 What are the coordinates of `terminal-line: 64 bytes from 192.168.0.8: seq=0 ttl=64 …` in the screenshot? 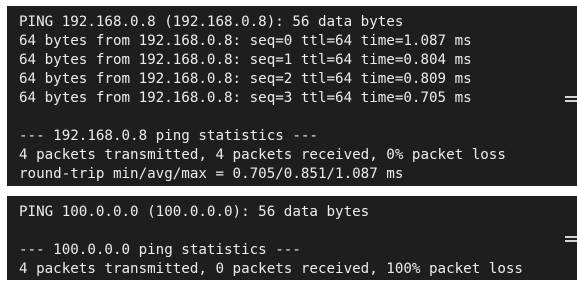 It's located at (245, 41).